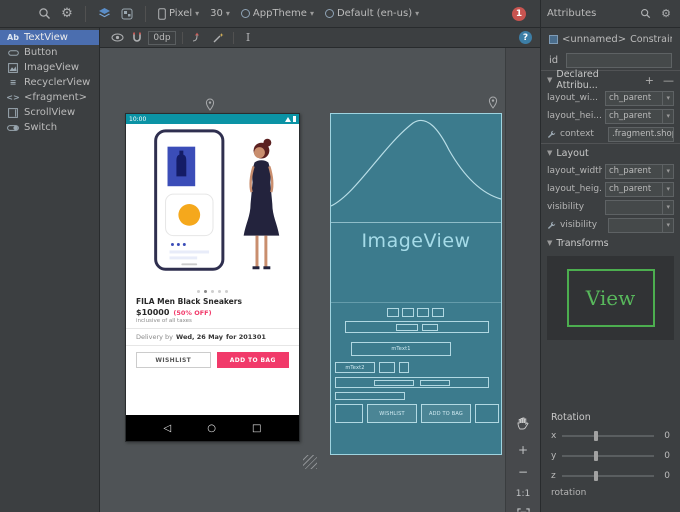  I want to click on nav-home-icon: ○, so click(211, 428).